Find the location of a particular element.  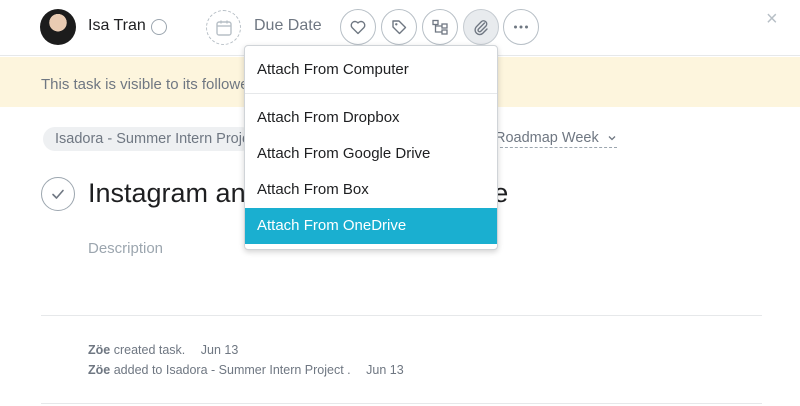

attach-from-dropbox-item: Attach From Dropbox is located at coordinates (371, 118).